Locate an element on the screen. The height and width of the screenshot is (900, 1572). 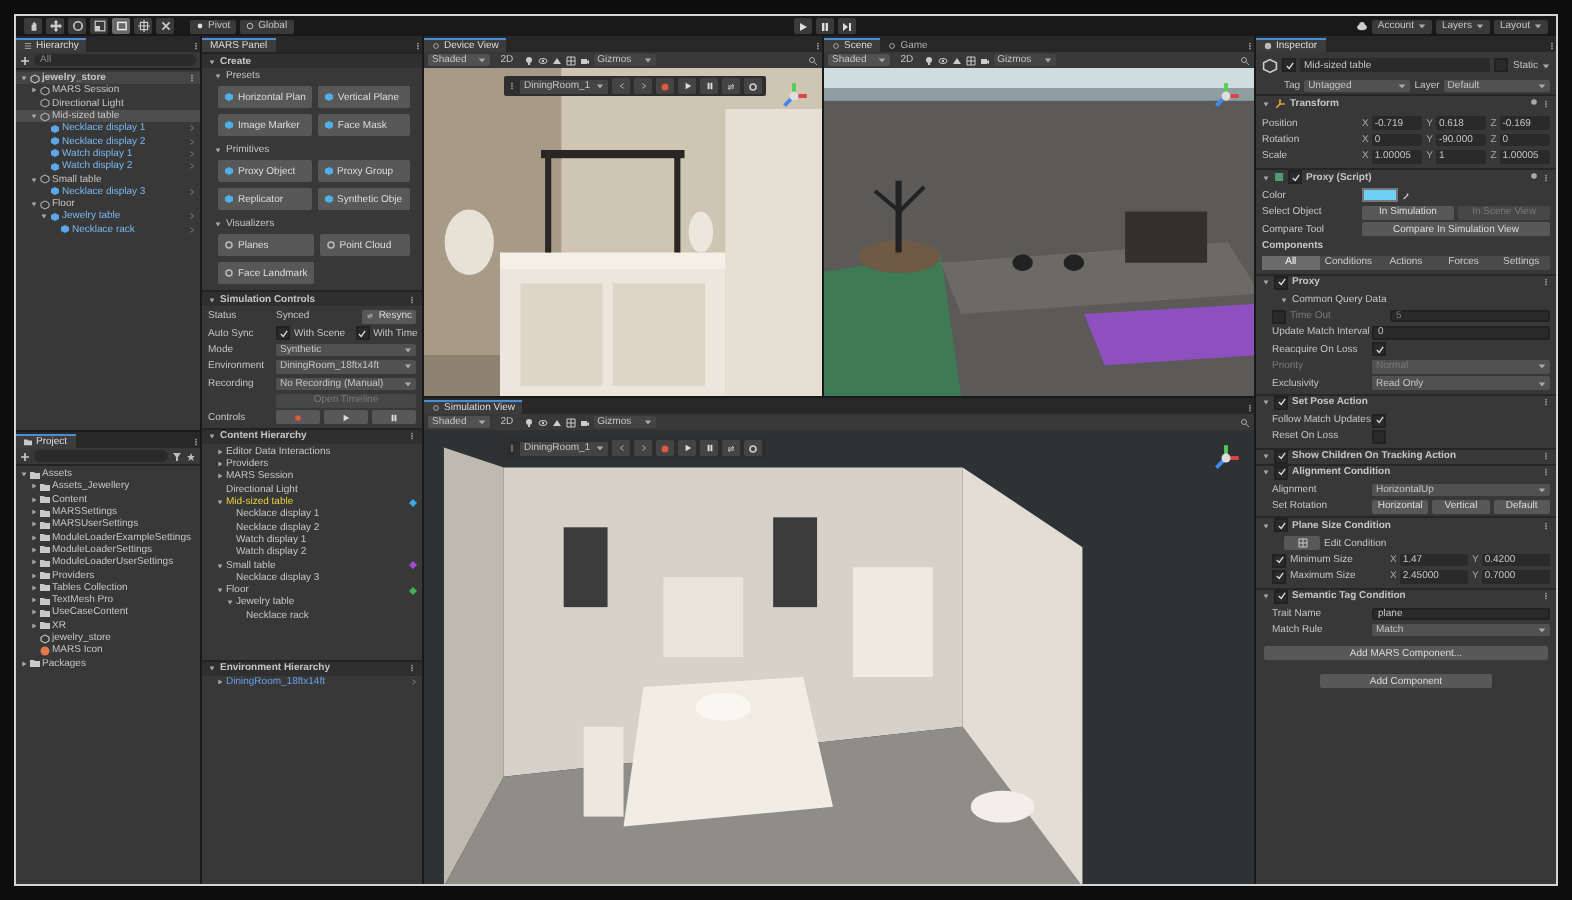
search-field is located at coordinates (101, 456).